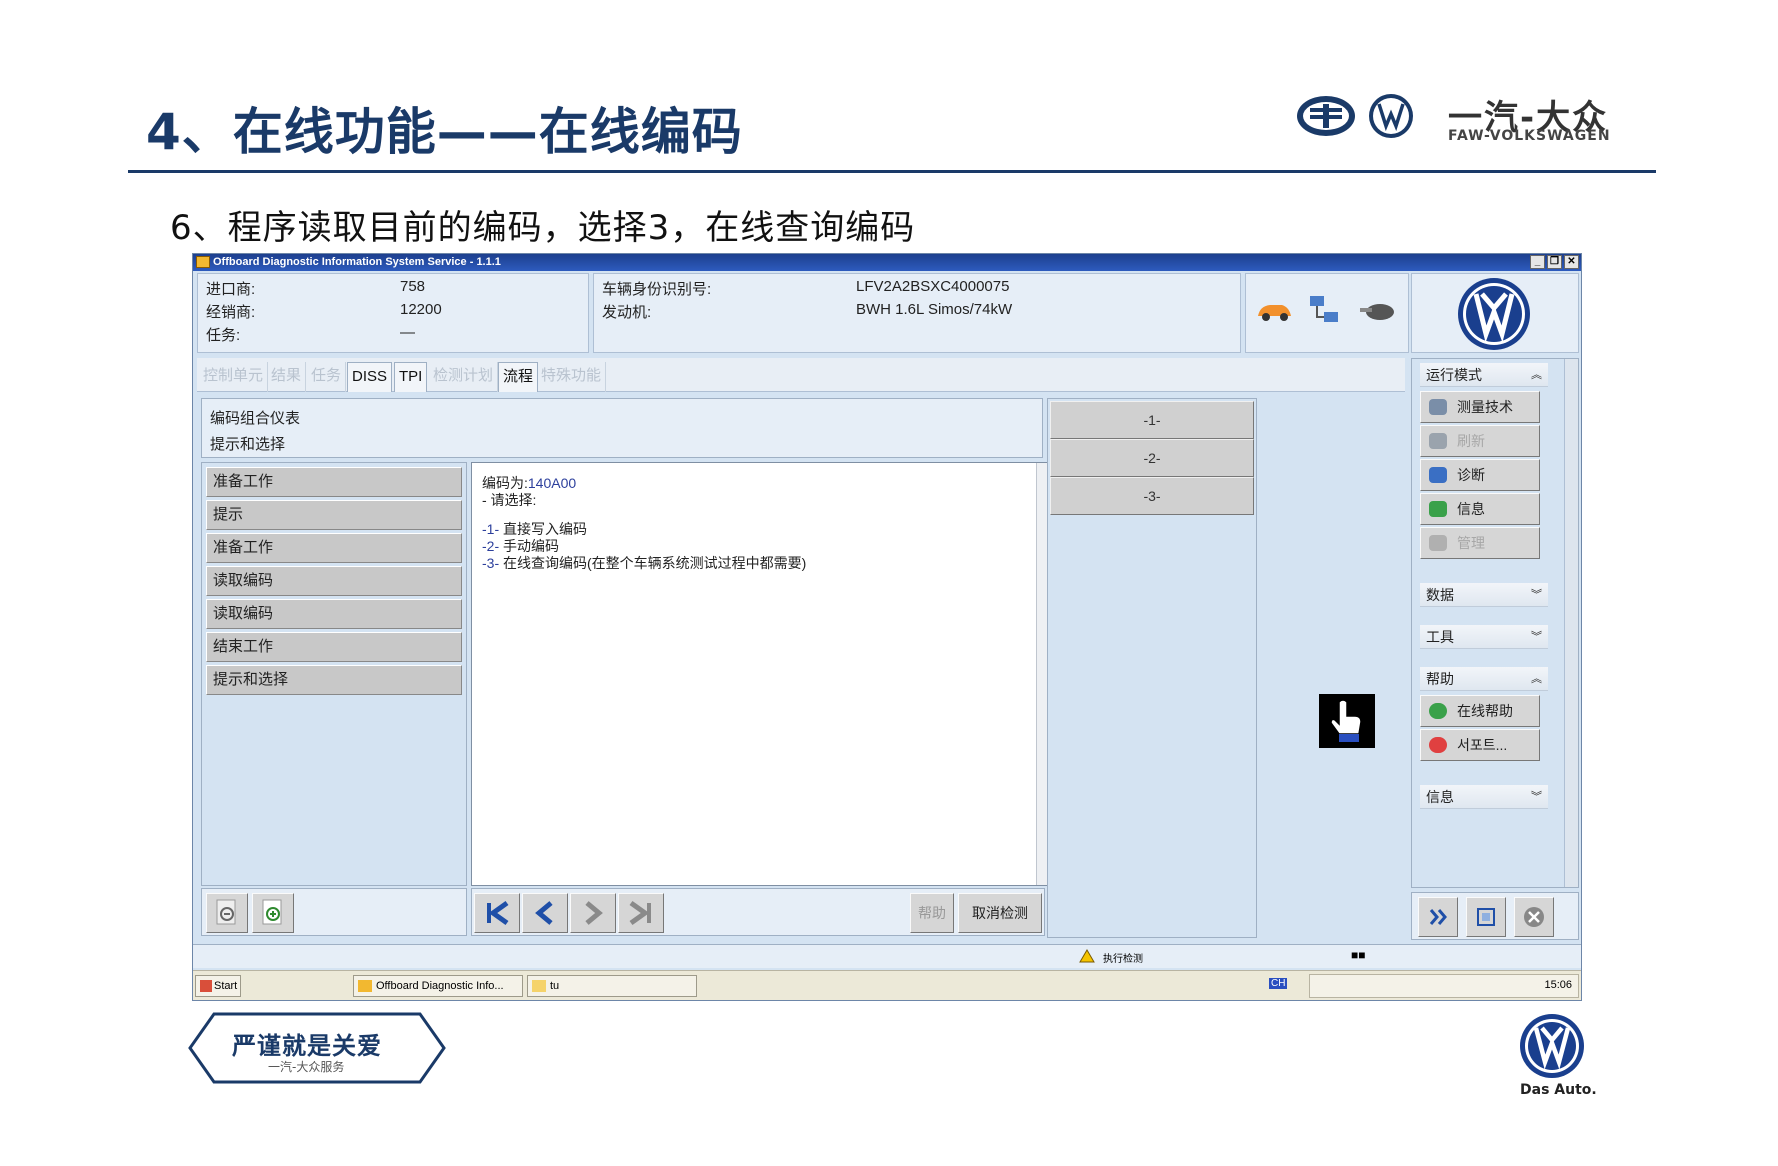 The width and height of the screenshot is (1778, 1166). Describe the element at coordinates (234, 377) in the screenshot. I see `tab-control-unit: 控制单元` at that location.